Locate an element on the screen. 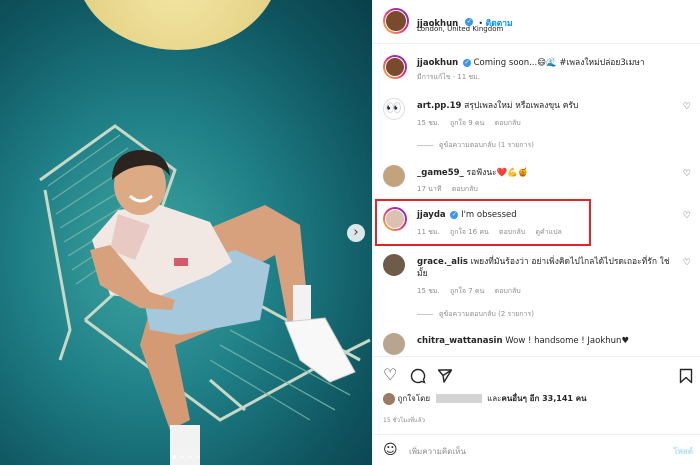 The height and width of the screenshot is (465, 700). carousel-dots is located at coordinates (186, 457).